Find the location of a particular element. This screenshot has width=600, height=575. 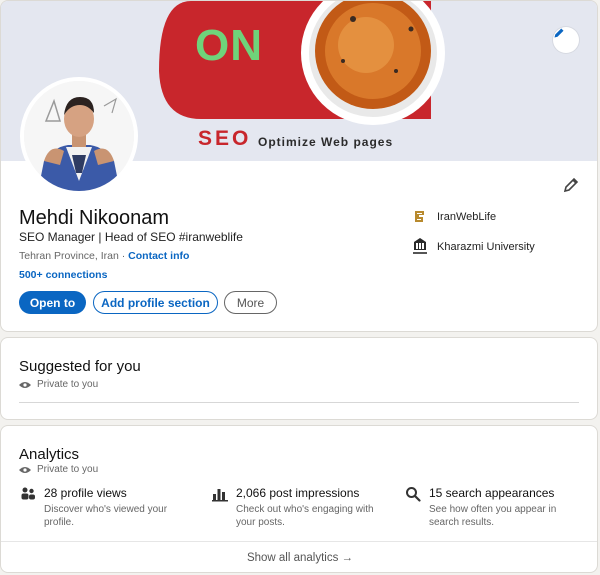

divider is located at coordinates (299, 402).